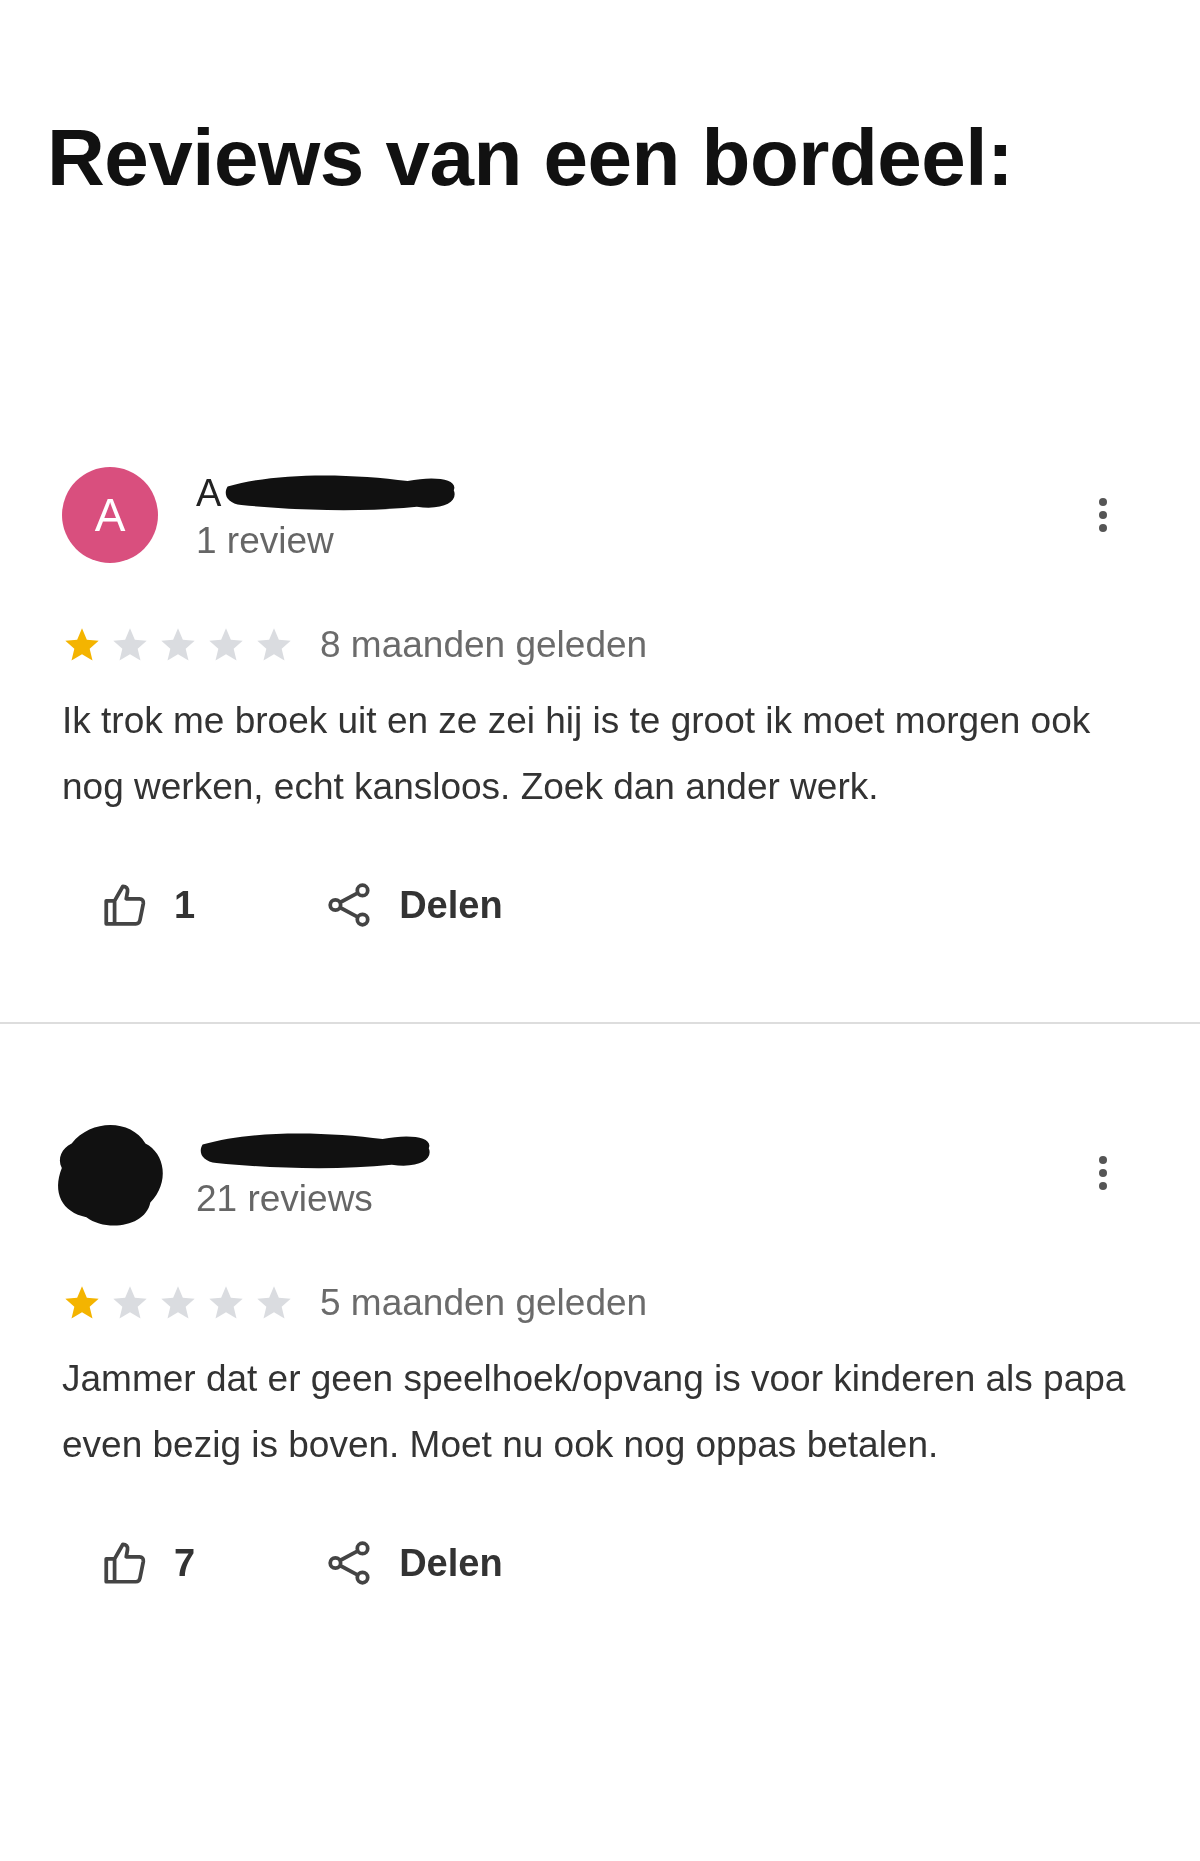 The image size is (1200, 1861). What do you see at coordinates (530, 155) in the screenshot?
I see `page-title: Reviews van een bordeel:` at bounding box center [530, 155].